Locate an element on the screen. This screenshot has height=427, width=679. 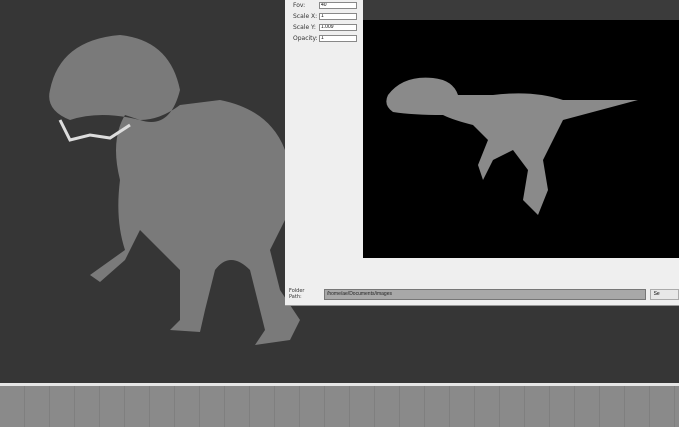
scale-x-row: Scale X: is located at coordinates (325, 16).